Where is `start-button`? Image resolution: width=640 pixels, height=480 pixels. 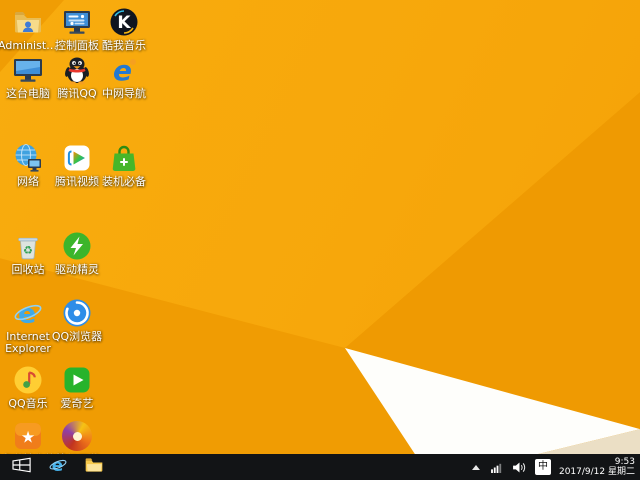 start-button is located at coordinates (22, 467).